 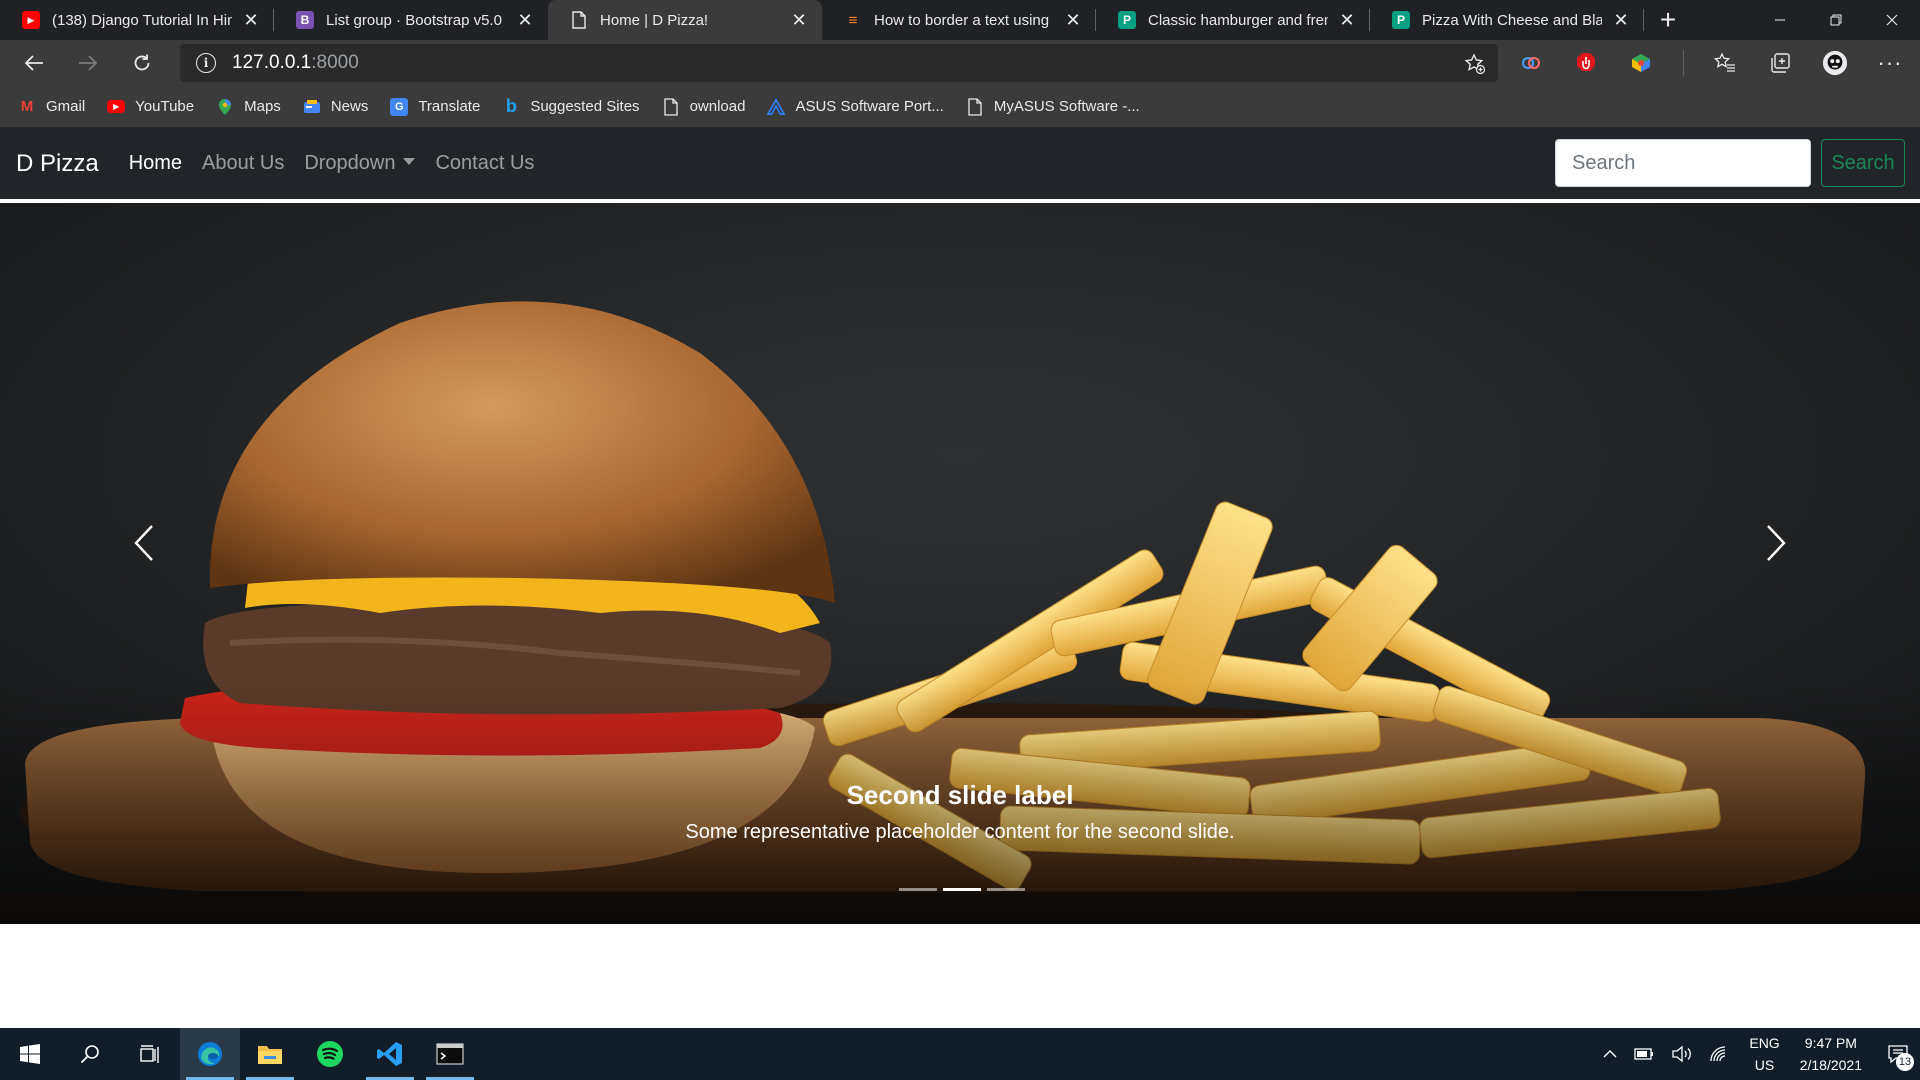 I want to click on tab-title: How to border a text using B, so click(x=964, y=20).